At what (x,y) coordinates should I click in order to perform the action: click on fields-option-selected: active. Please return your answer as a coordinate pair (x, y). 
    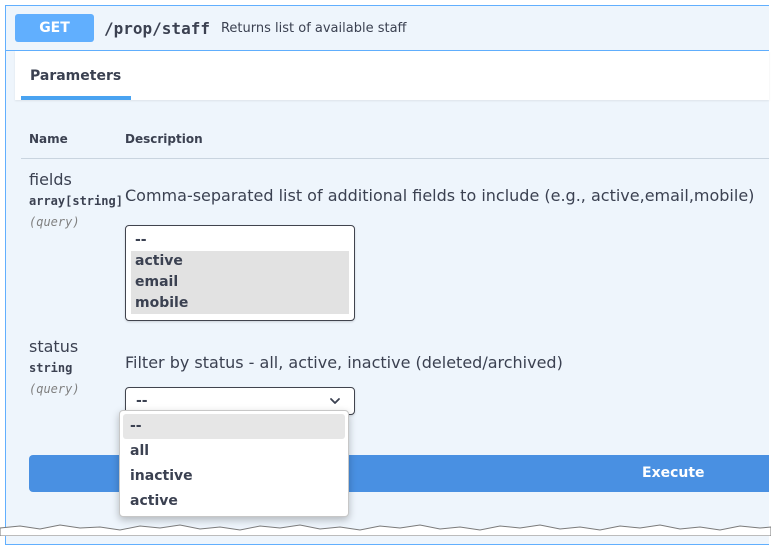
    Looking at the image, I should click on (240, 261).